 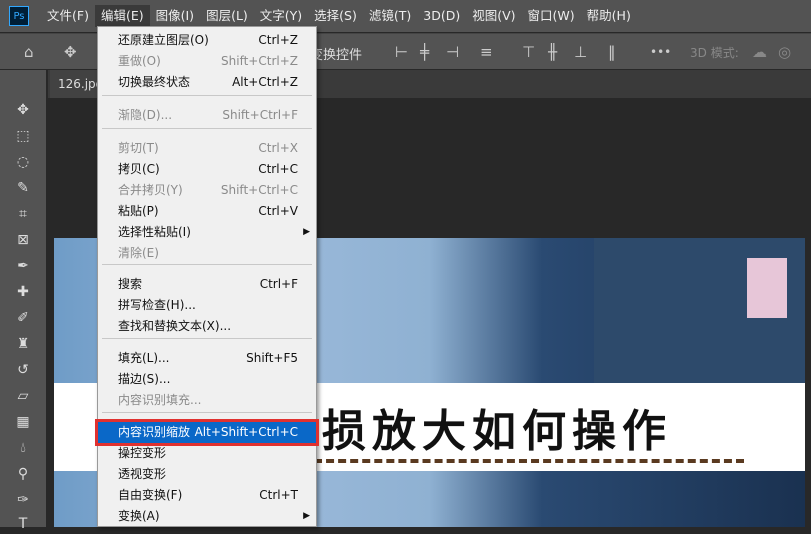 I want to click on 3d-roll-icon: ◎, so click(x=784, y=52).